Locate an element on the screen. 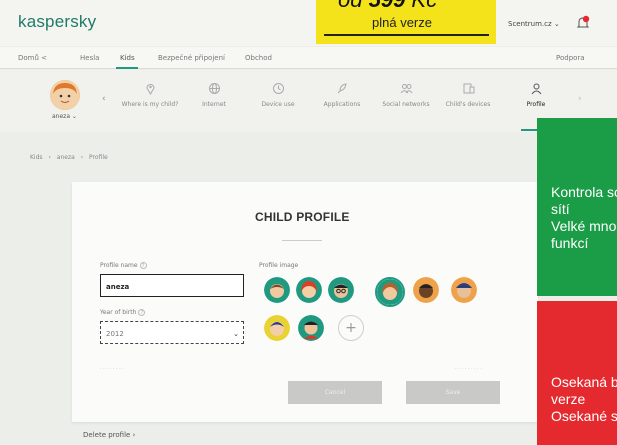 Image resolution: width=617 pixels, height=445 pixels. rocket-icon is located at coordinates (342, 88).